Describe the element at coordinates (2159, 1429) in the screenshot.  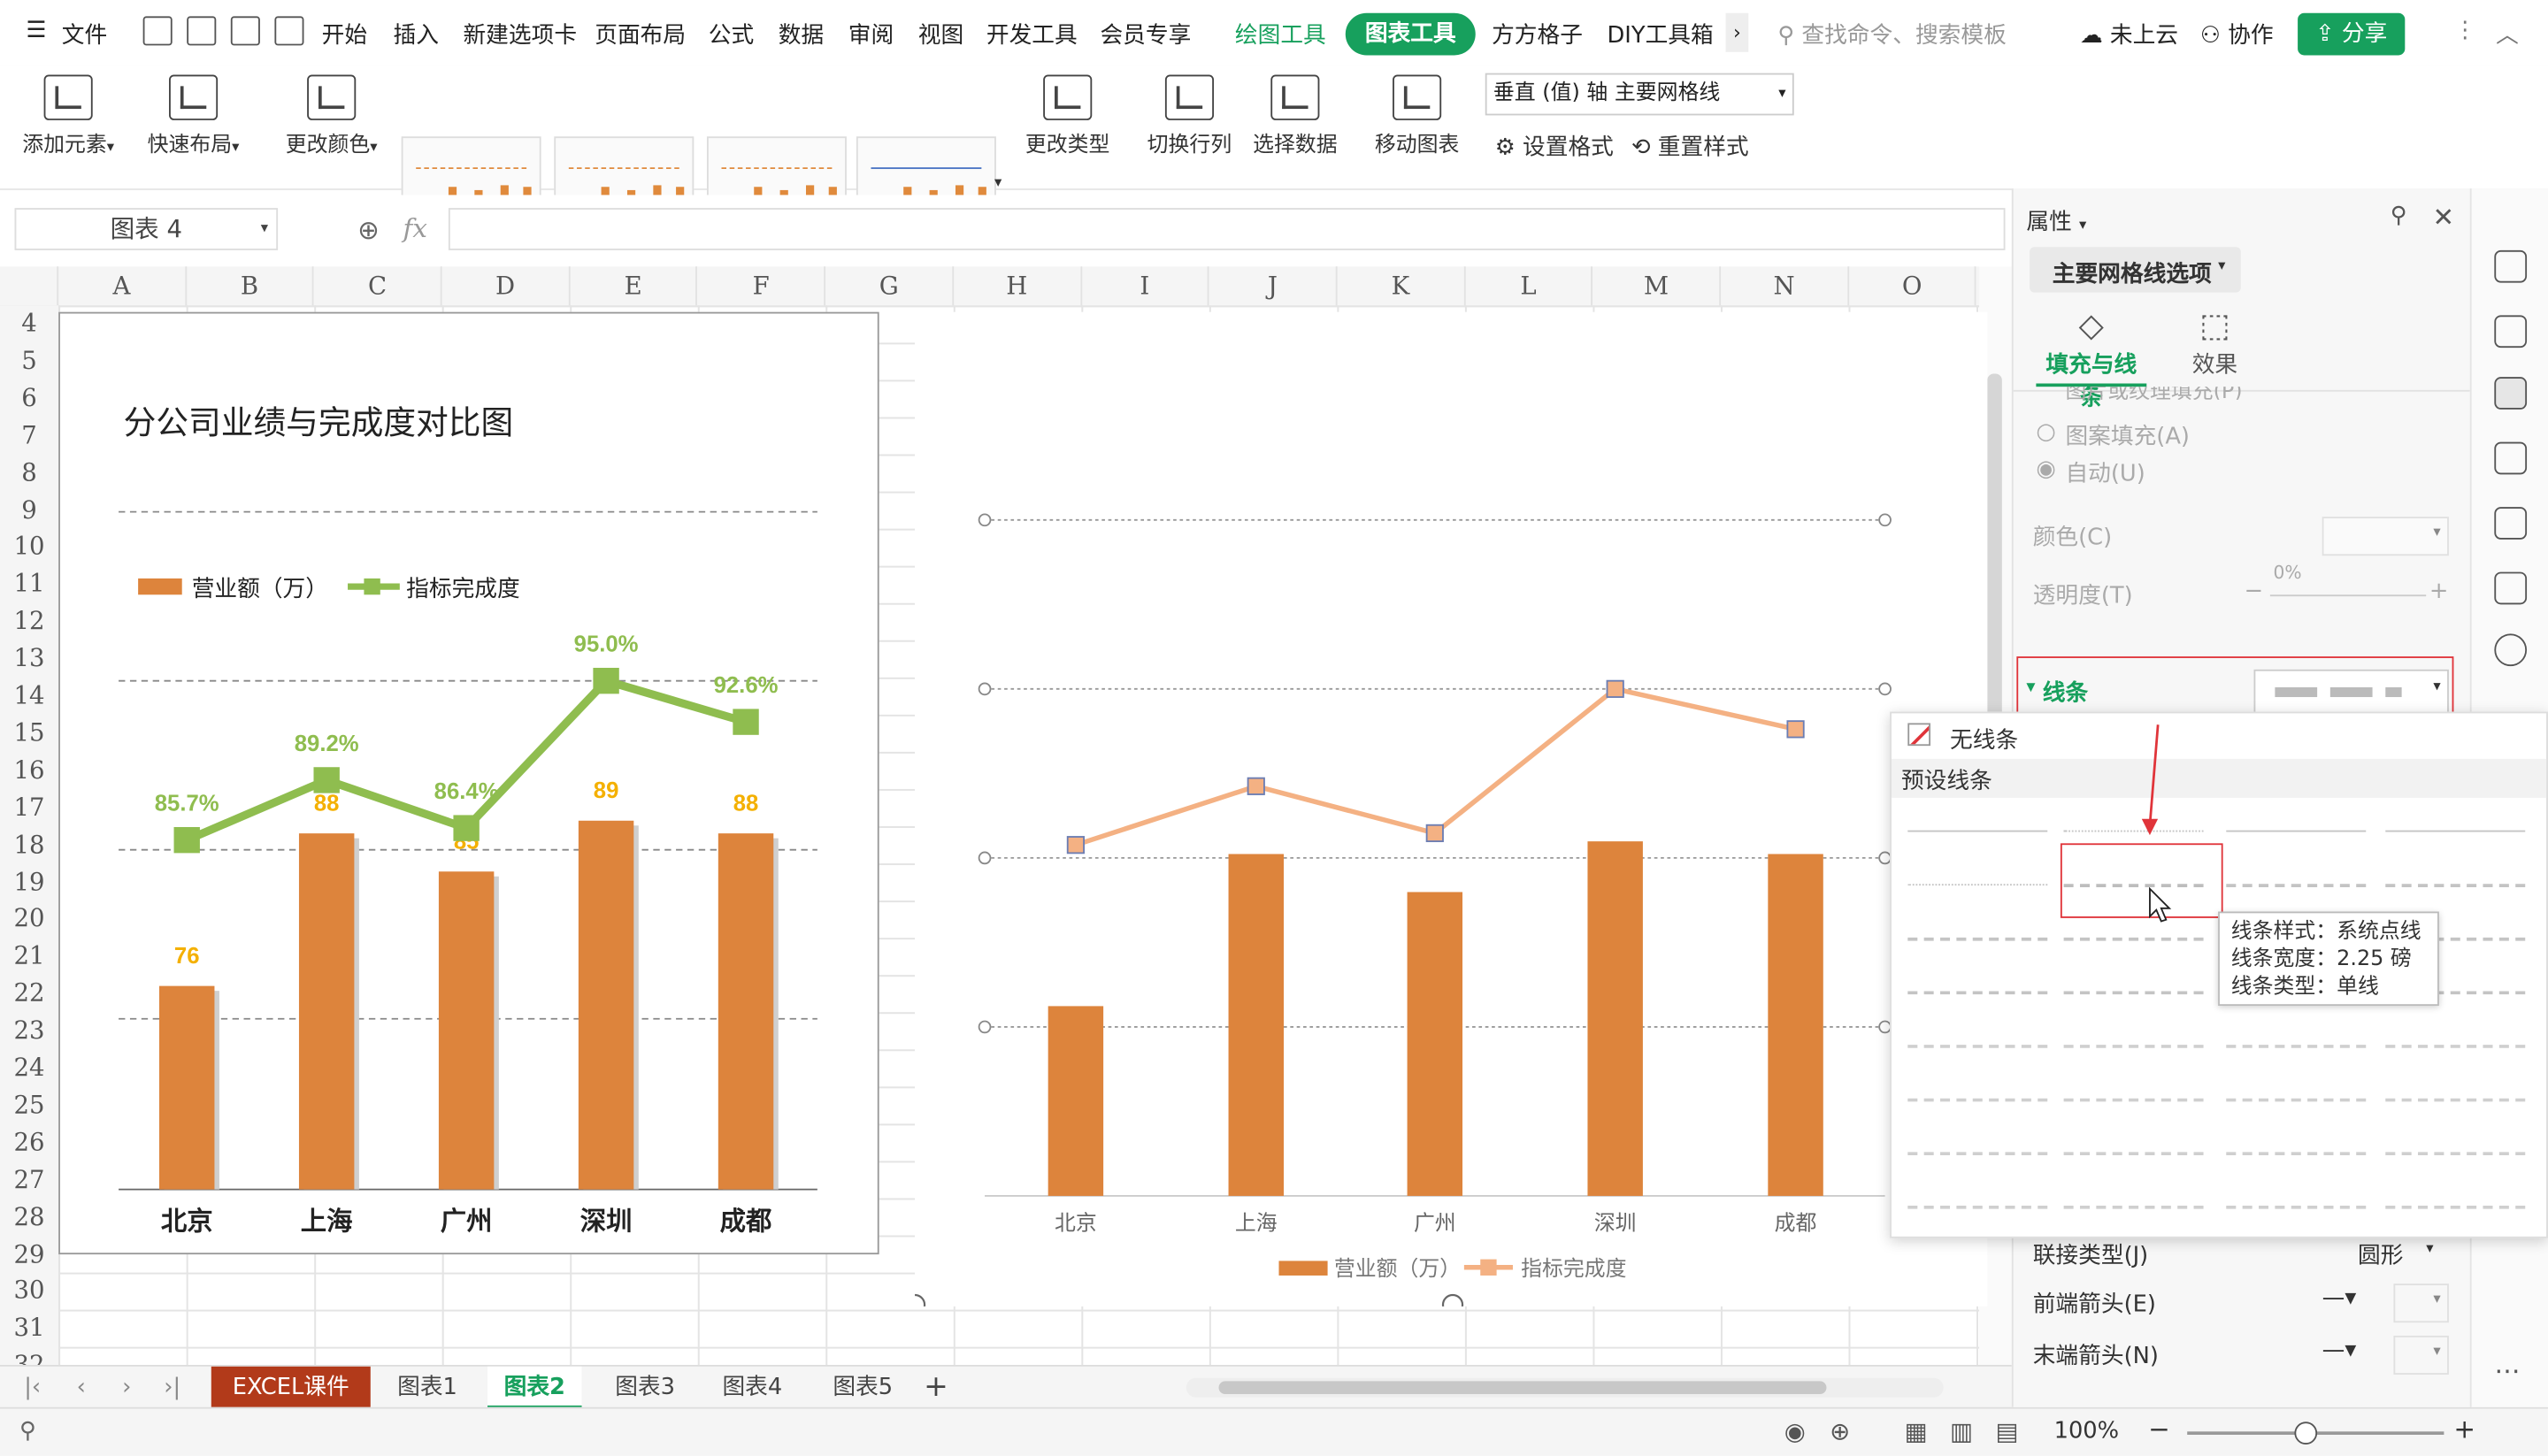
I see `zoom-out-icon: −` at that location.